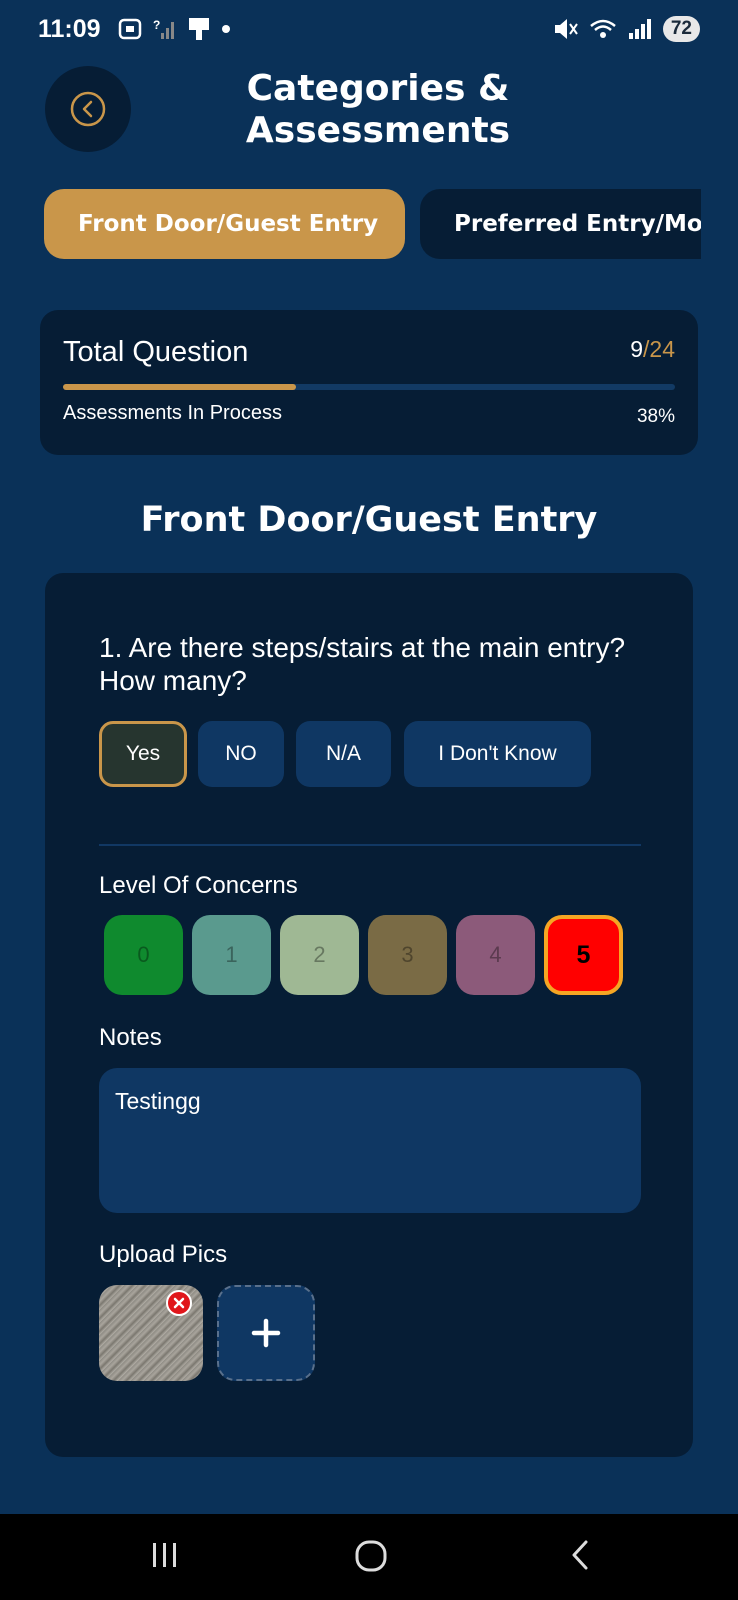  Describe the element at coordinates (497, 754) in the screenshot. I see `answer-dont-know-button: I Don't Know` at that location.